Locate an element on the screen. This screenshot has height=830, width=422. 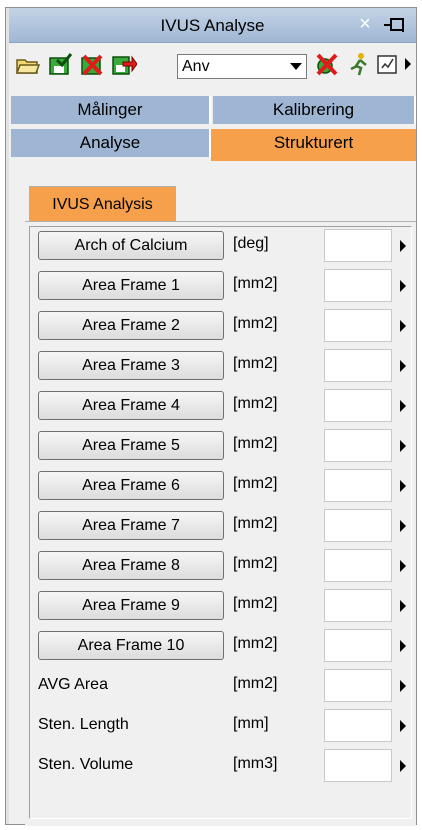
unit-label: [mm3] is located at coordinates (255, 763).